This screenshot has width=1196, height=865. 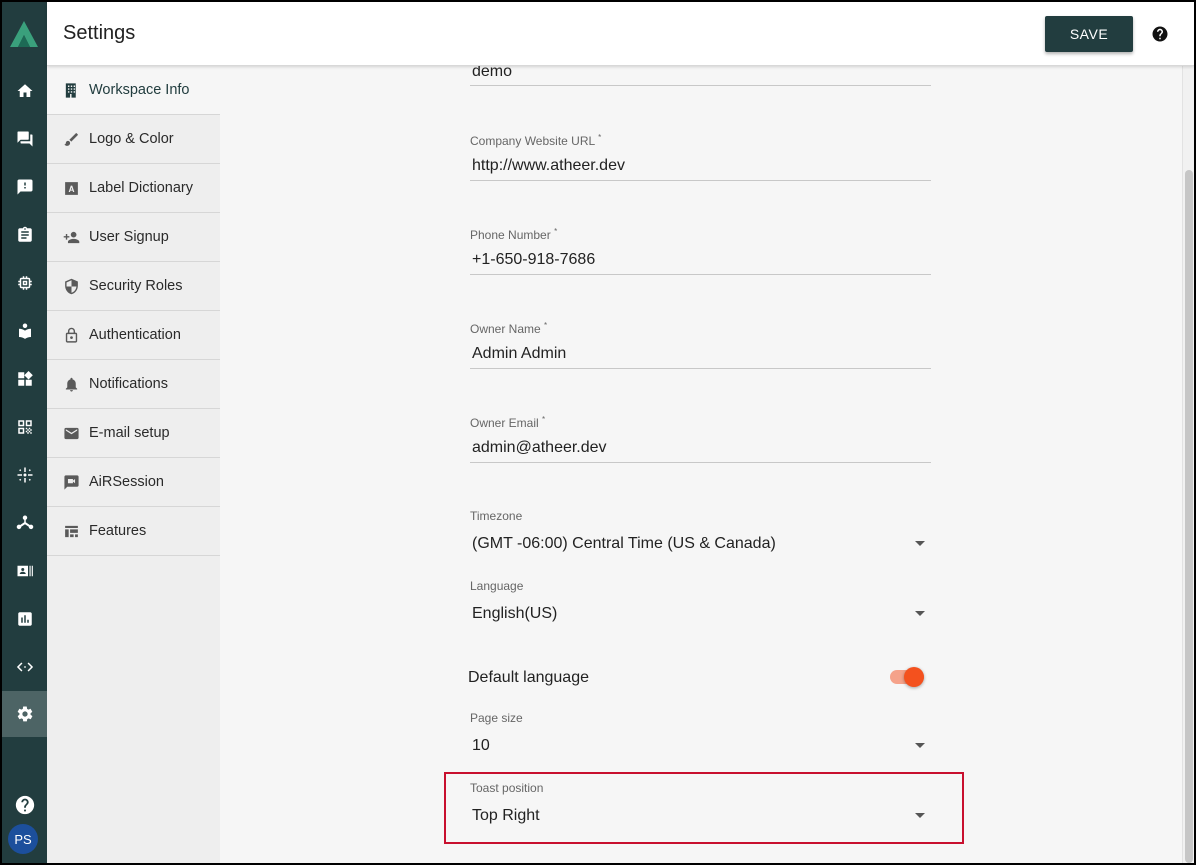 What do you see at coordinates (519, 354) in the screenshot?
I see `owner-name-input: Admin Admin` at bounding box center [519, 354].